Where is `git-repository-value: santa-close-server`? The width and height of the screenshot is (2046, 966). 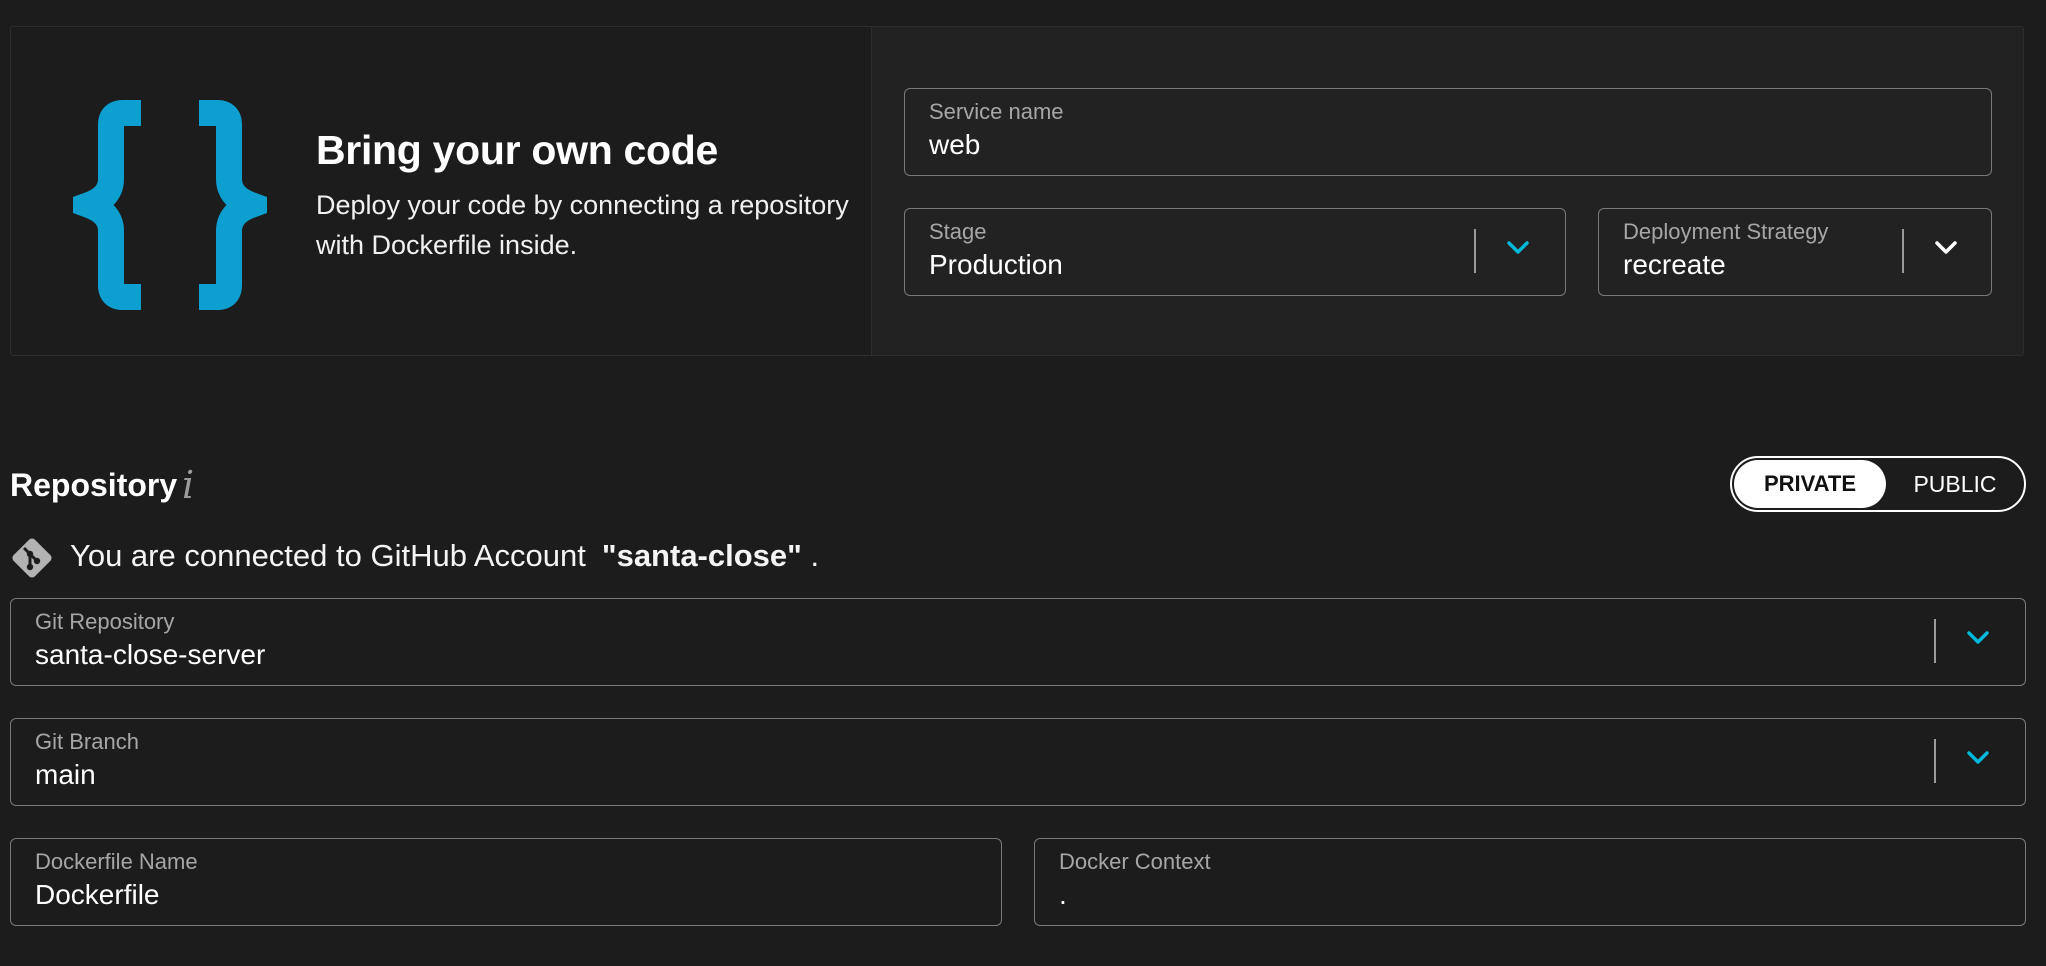
git-repository-value: santa-close-server is located at coordinates (150, 654).